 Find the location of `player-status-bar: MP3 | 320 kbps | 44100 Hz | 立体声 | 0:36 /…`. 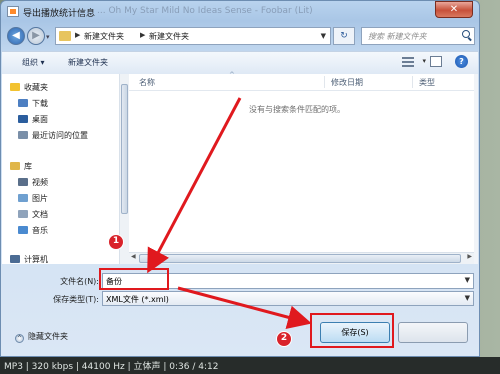

player-status-bar: MP3 | 320 kbps | 44100 Hz | 立体声 | 0:36 /… is located at coordinates (250, 365).